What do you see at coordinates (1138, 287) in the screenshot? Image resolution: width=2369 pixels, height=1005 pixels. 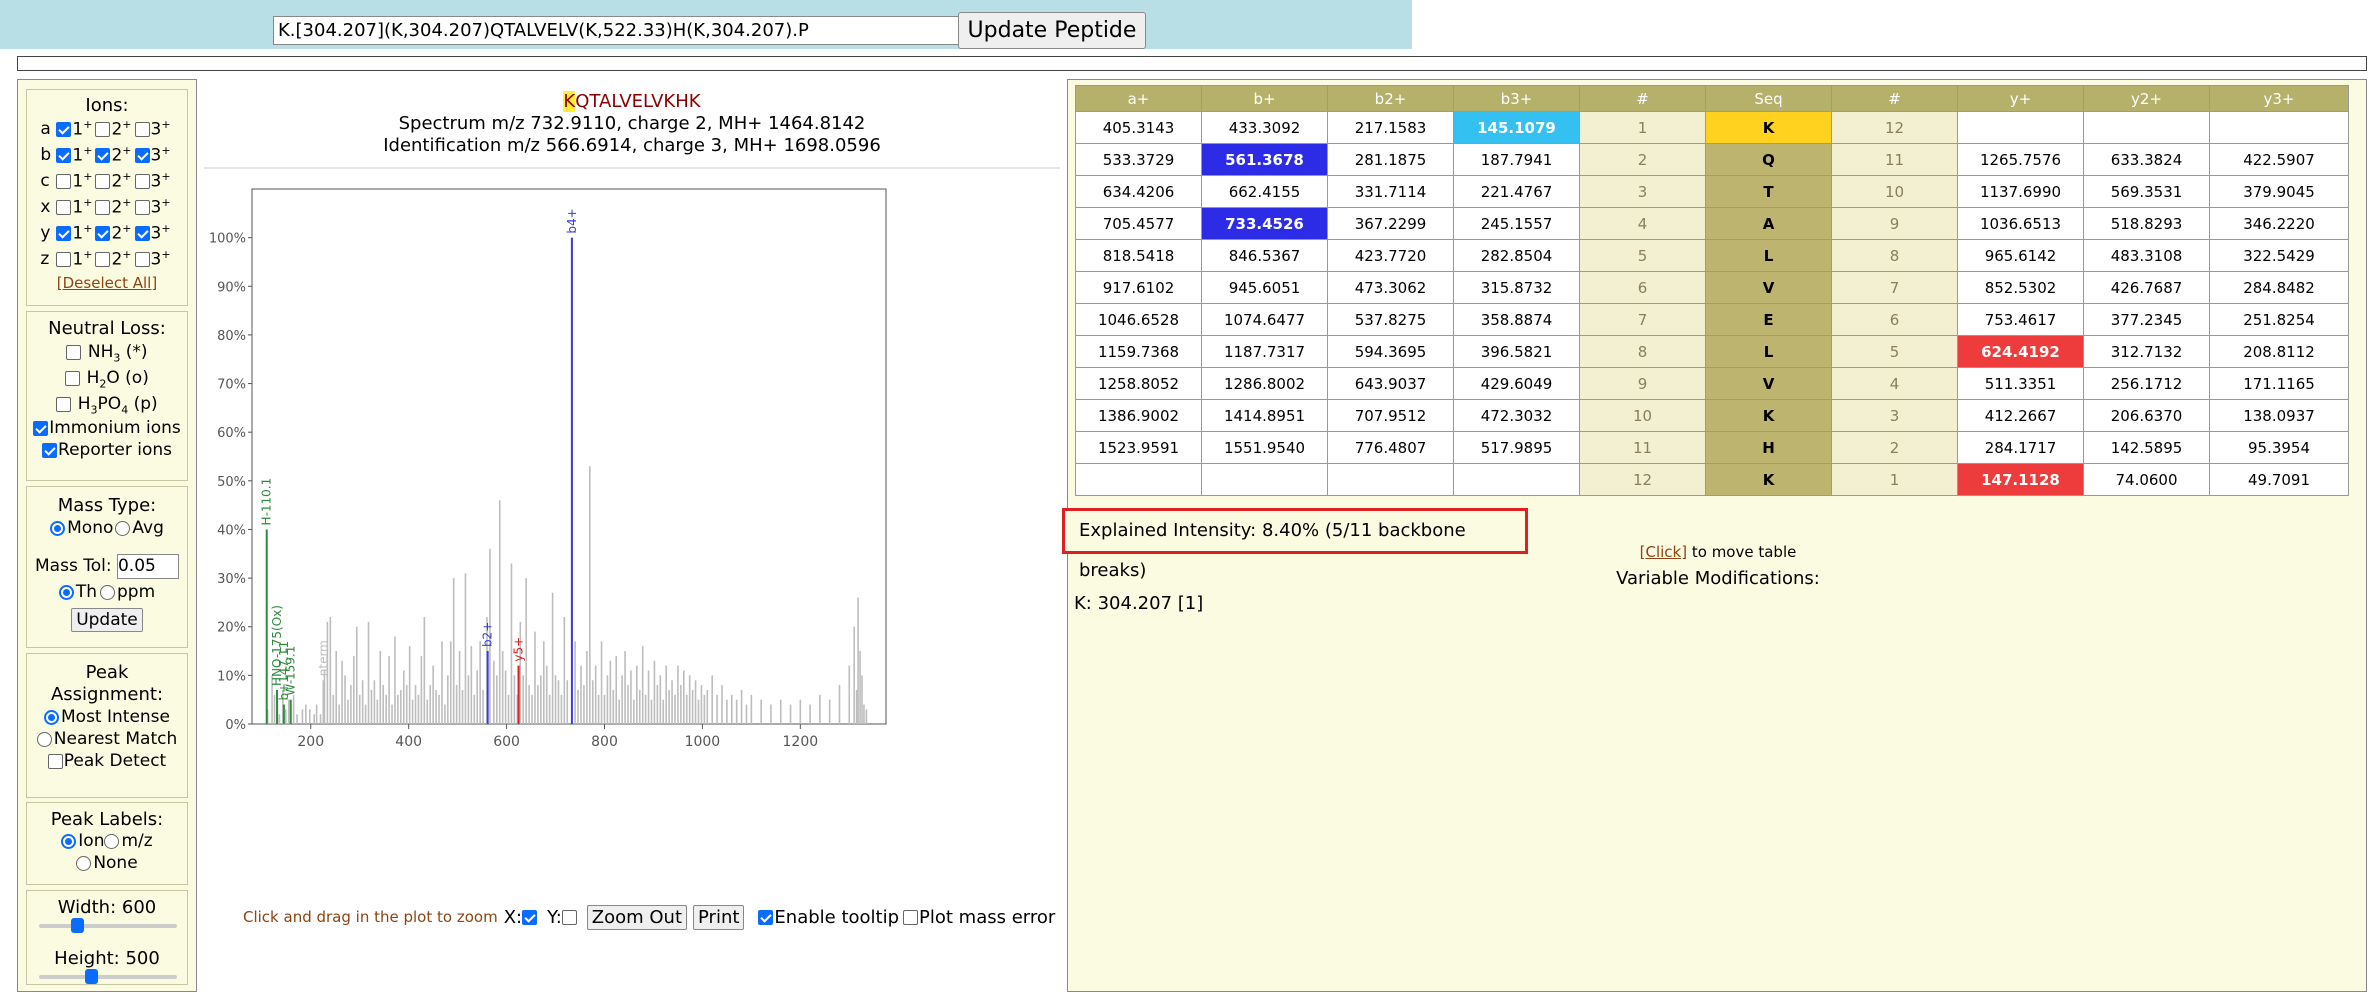 I see `cell-a: 917.6102` at bounding box center [1138, 287].